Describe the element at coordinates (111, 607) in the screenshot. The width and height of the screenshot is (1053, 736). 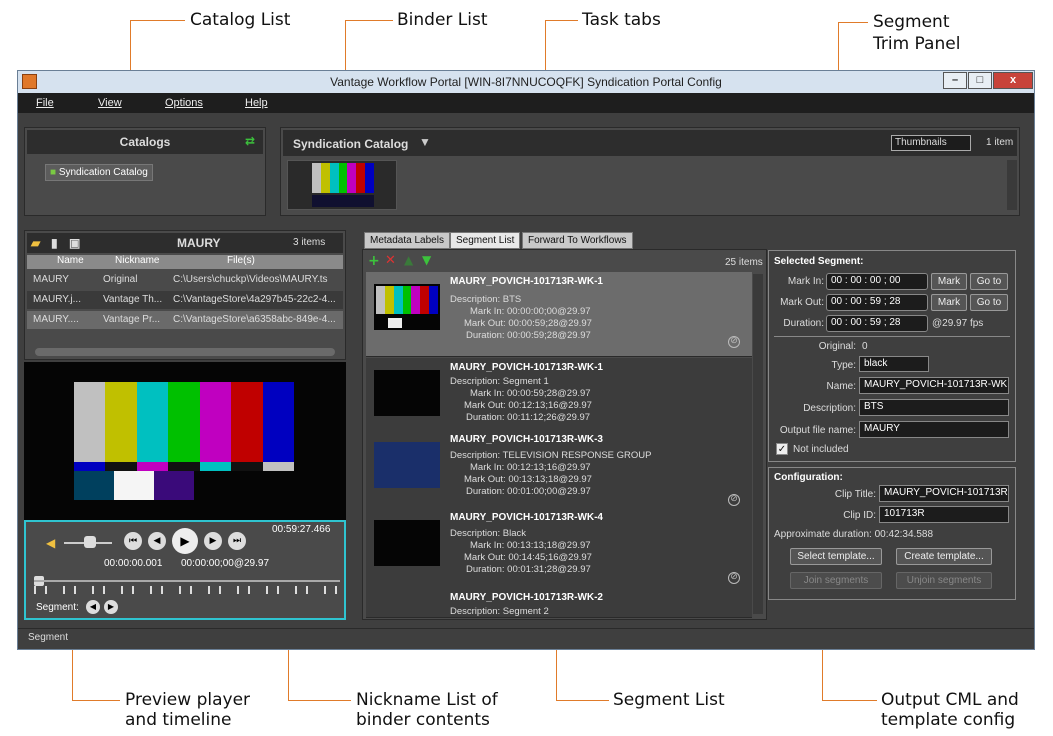
I see `next-segment-icon: ▶` at that location.